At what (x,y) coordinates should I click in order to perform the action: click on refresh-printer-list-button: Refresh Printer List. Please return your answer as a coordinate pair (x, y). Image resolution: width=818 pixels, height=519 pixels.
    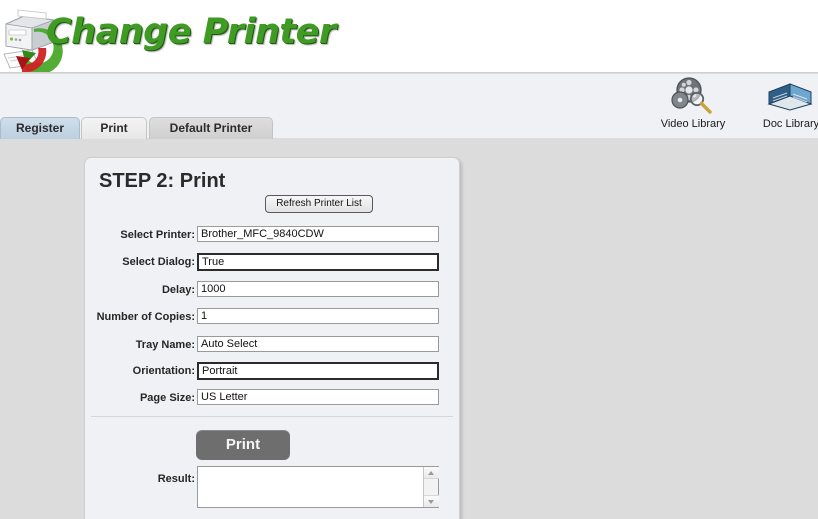
    Looking at the image, I should click on (319, 204).